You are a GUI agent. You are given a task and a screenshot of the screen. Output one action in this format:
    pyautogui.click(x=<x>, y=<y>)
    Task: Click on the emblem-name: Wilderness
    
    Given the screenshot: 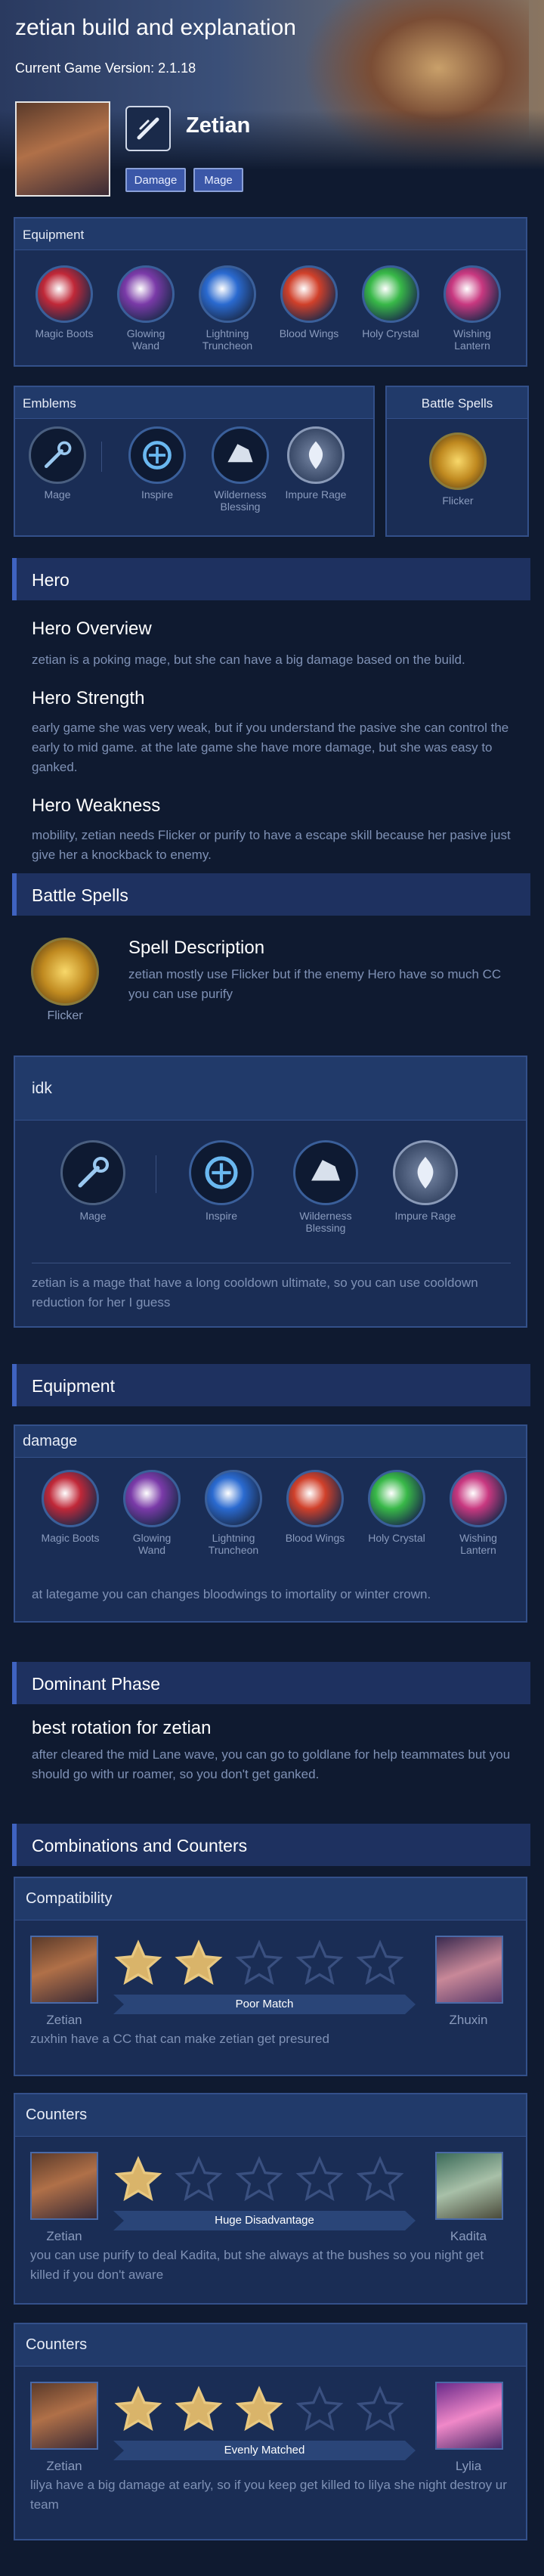 What is the action you would take?
    pyautogui.click(x=240, y=494)
    